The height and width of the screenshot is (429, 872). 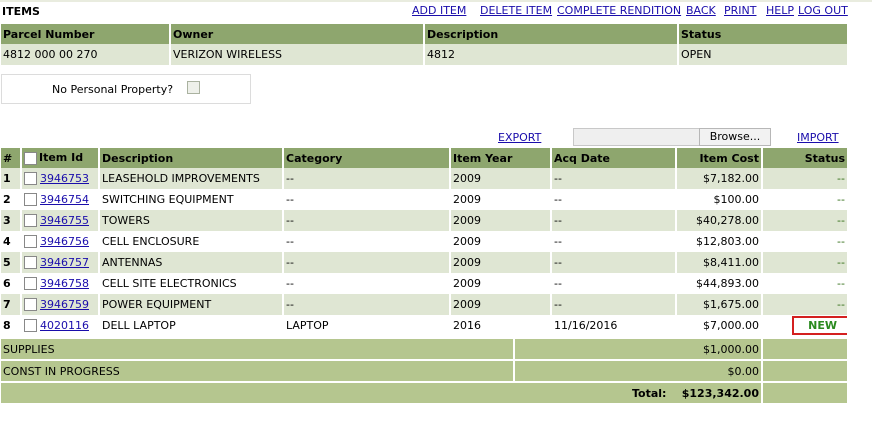 What do you see at coordinates (11, 178) in the screenshot?
I see `row-number: 1` at bounding box center [11, 178].